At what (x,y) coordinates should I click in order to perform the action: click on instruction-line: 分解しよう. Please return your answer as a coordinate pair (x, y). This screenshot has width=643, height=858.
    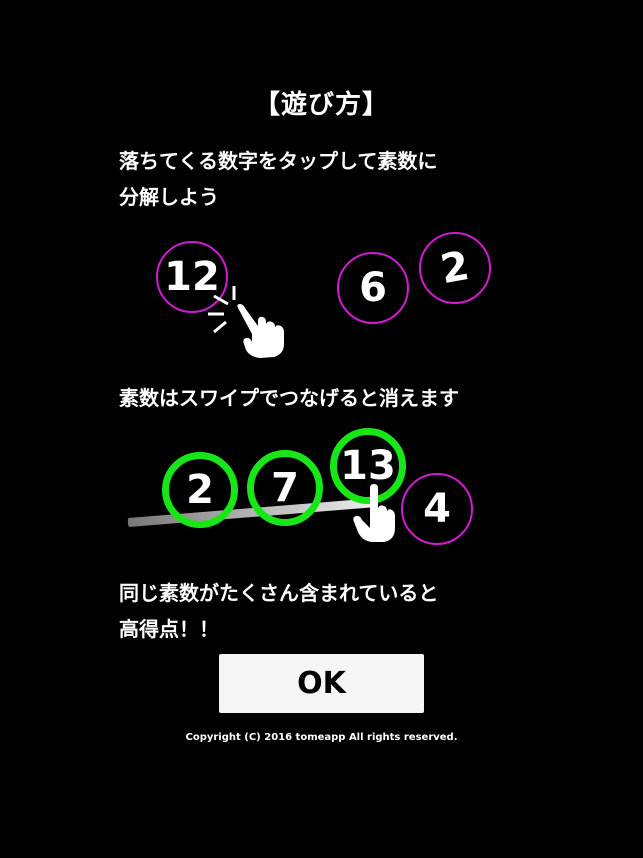
    Looking at the image, I should click on (169, 197).